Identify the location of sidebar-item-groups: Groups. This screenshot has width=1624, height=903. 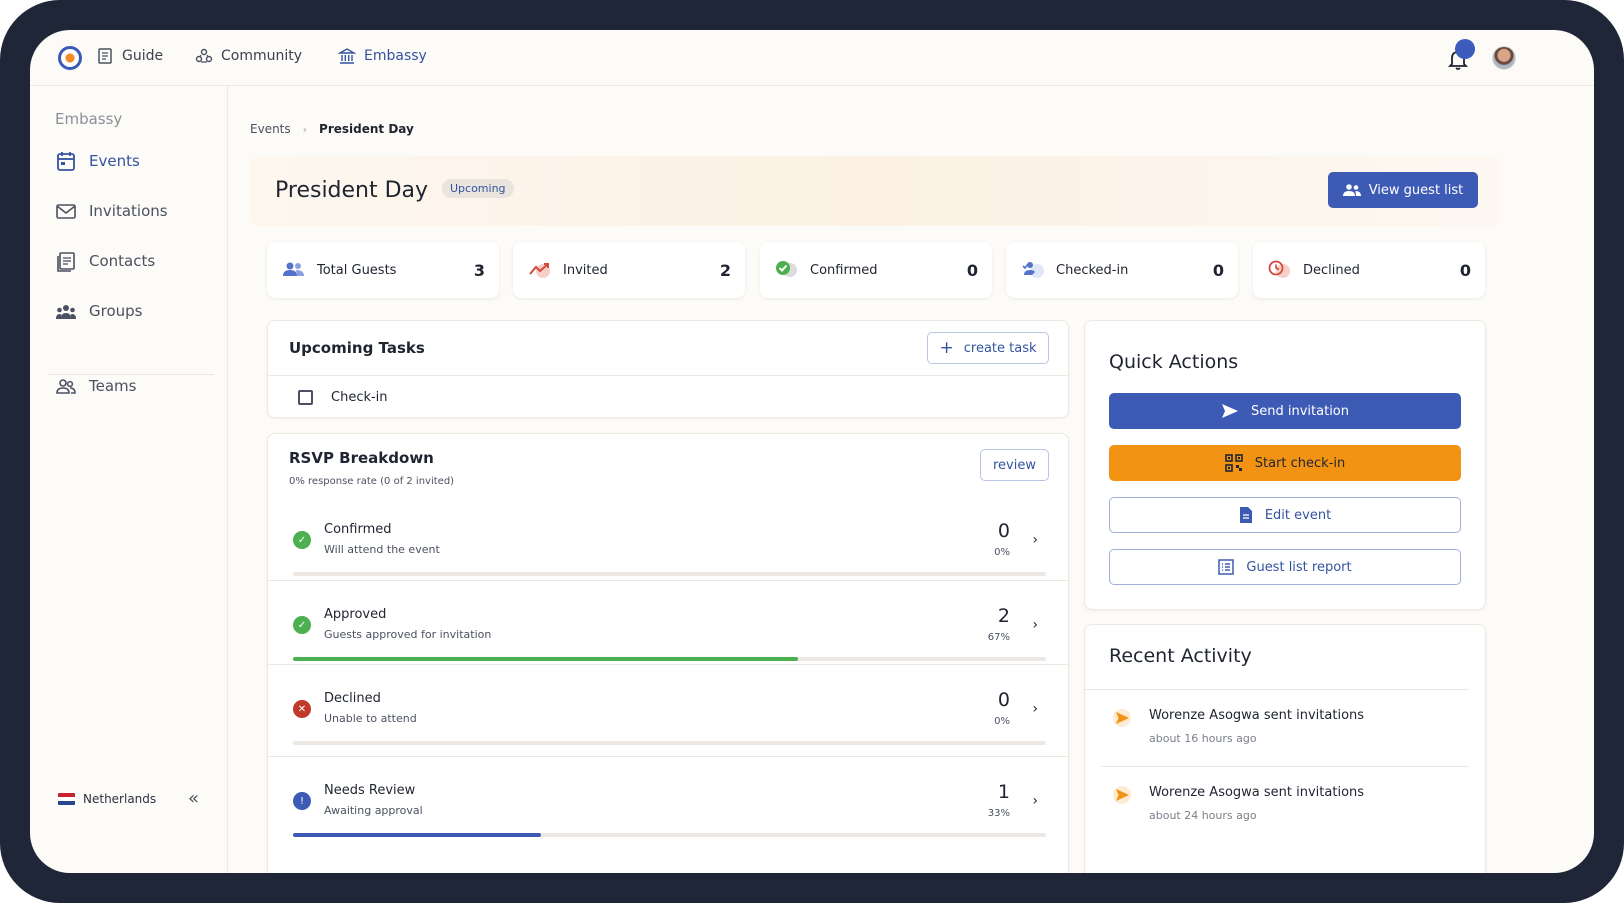
(98, 311).